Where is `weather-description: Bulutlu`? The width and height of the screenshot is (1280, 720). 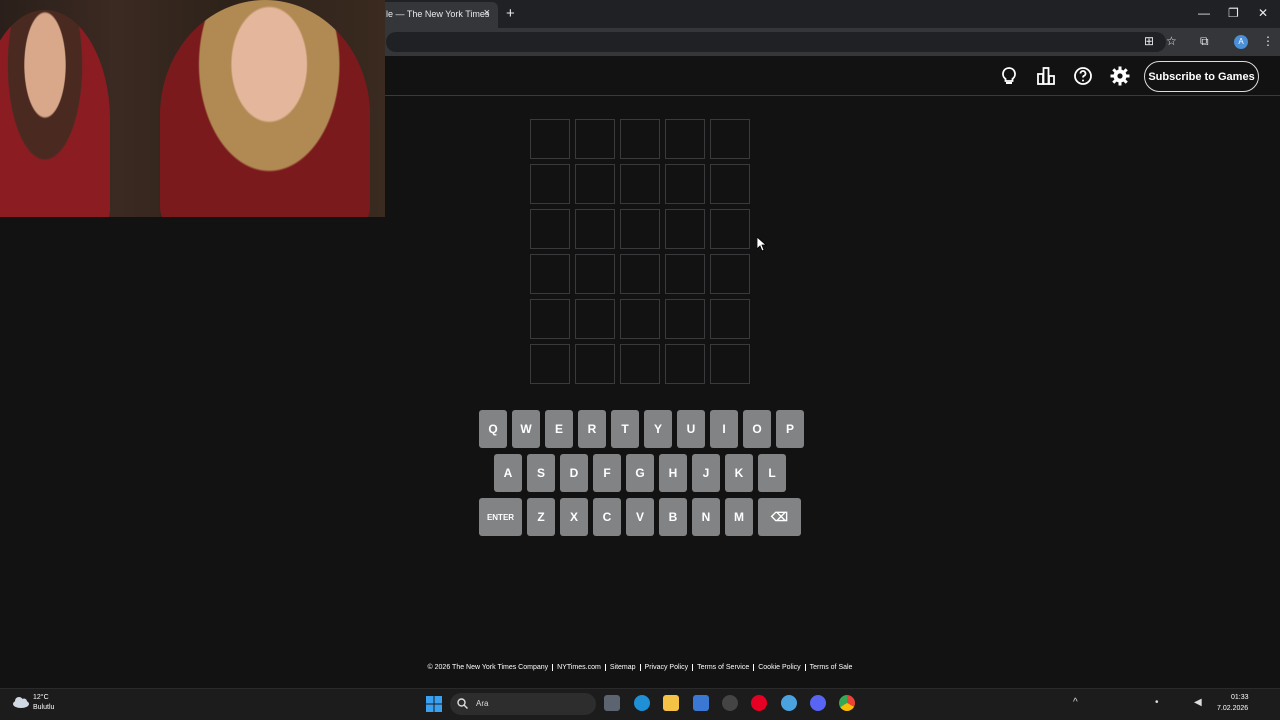 weather-description: Bulutlu is located at coordinates (43, 707).